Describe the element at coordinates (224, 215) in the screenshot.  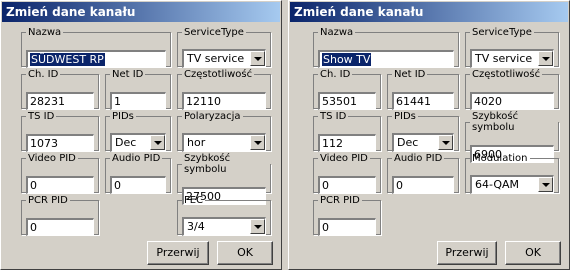
I see `fec-group: FEC 3/4` at that location.